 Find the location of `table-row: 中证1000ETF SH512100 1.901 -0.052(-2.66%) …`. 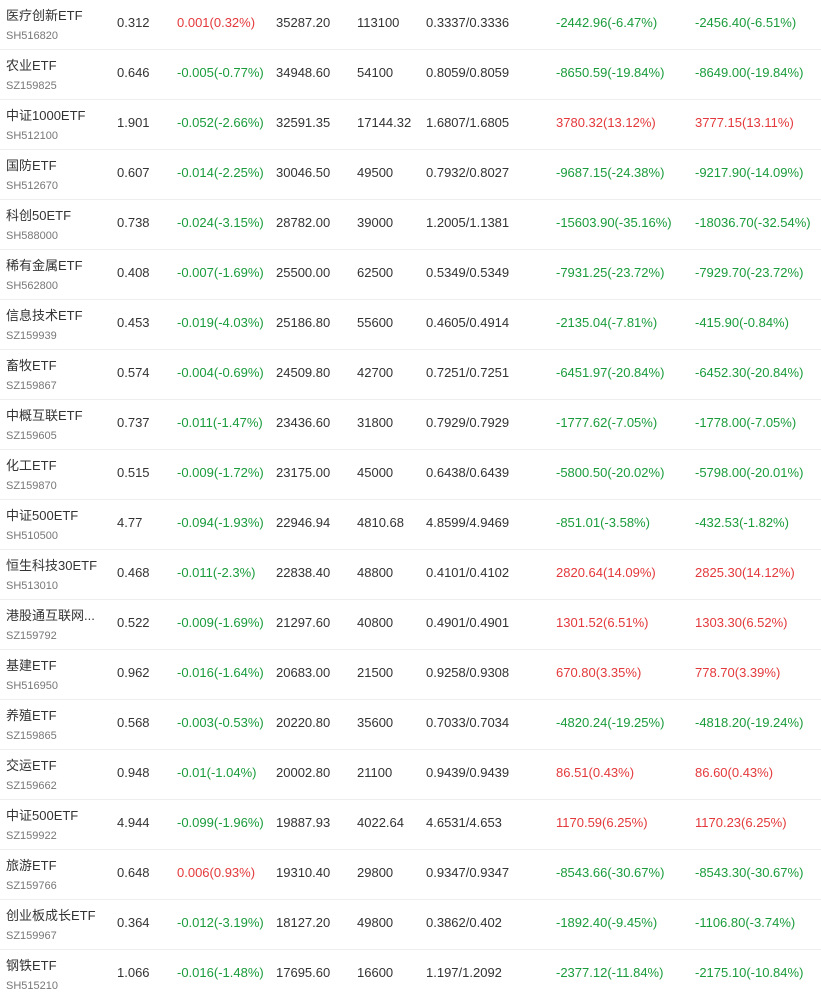

table-row: 中证1000ETF SH512100 1.901 -0.052(-2.66%) … is located at coordinates (410, 125).